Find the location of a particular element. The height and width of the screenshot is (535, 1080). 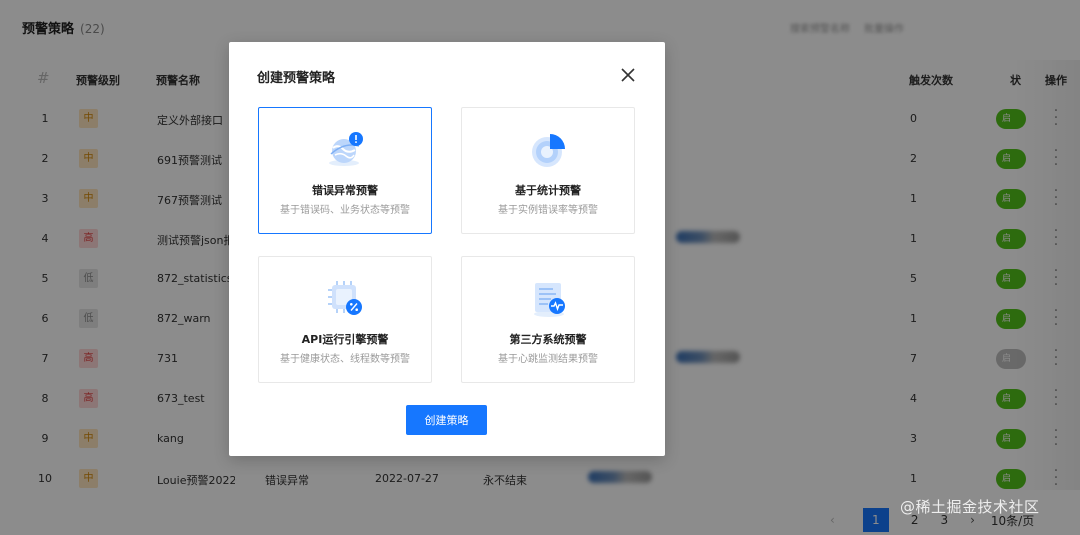

card-desc: 基于错误码、业务状态等预警 is located at coordinates (345, 210).